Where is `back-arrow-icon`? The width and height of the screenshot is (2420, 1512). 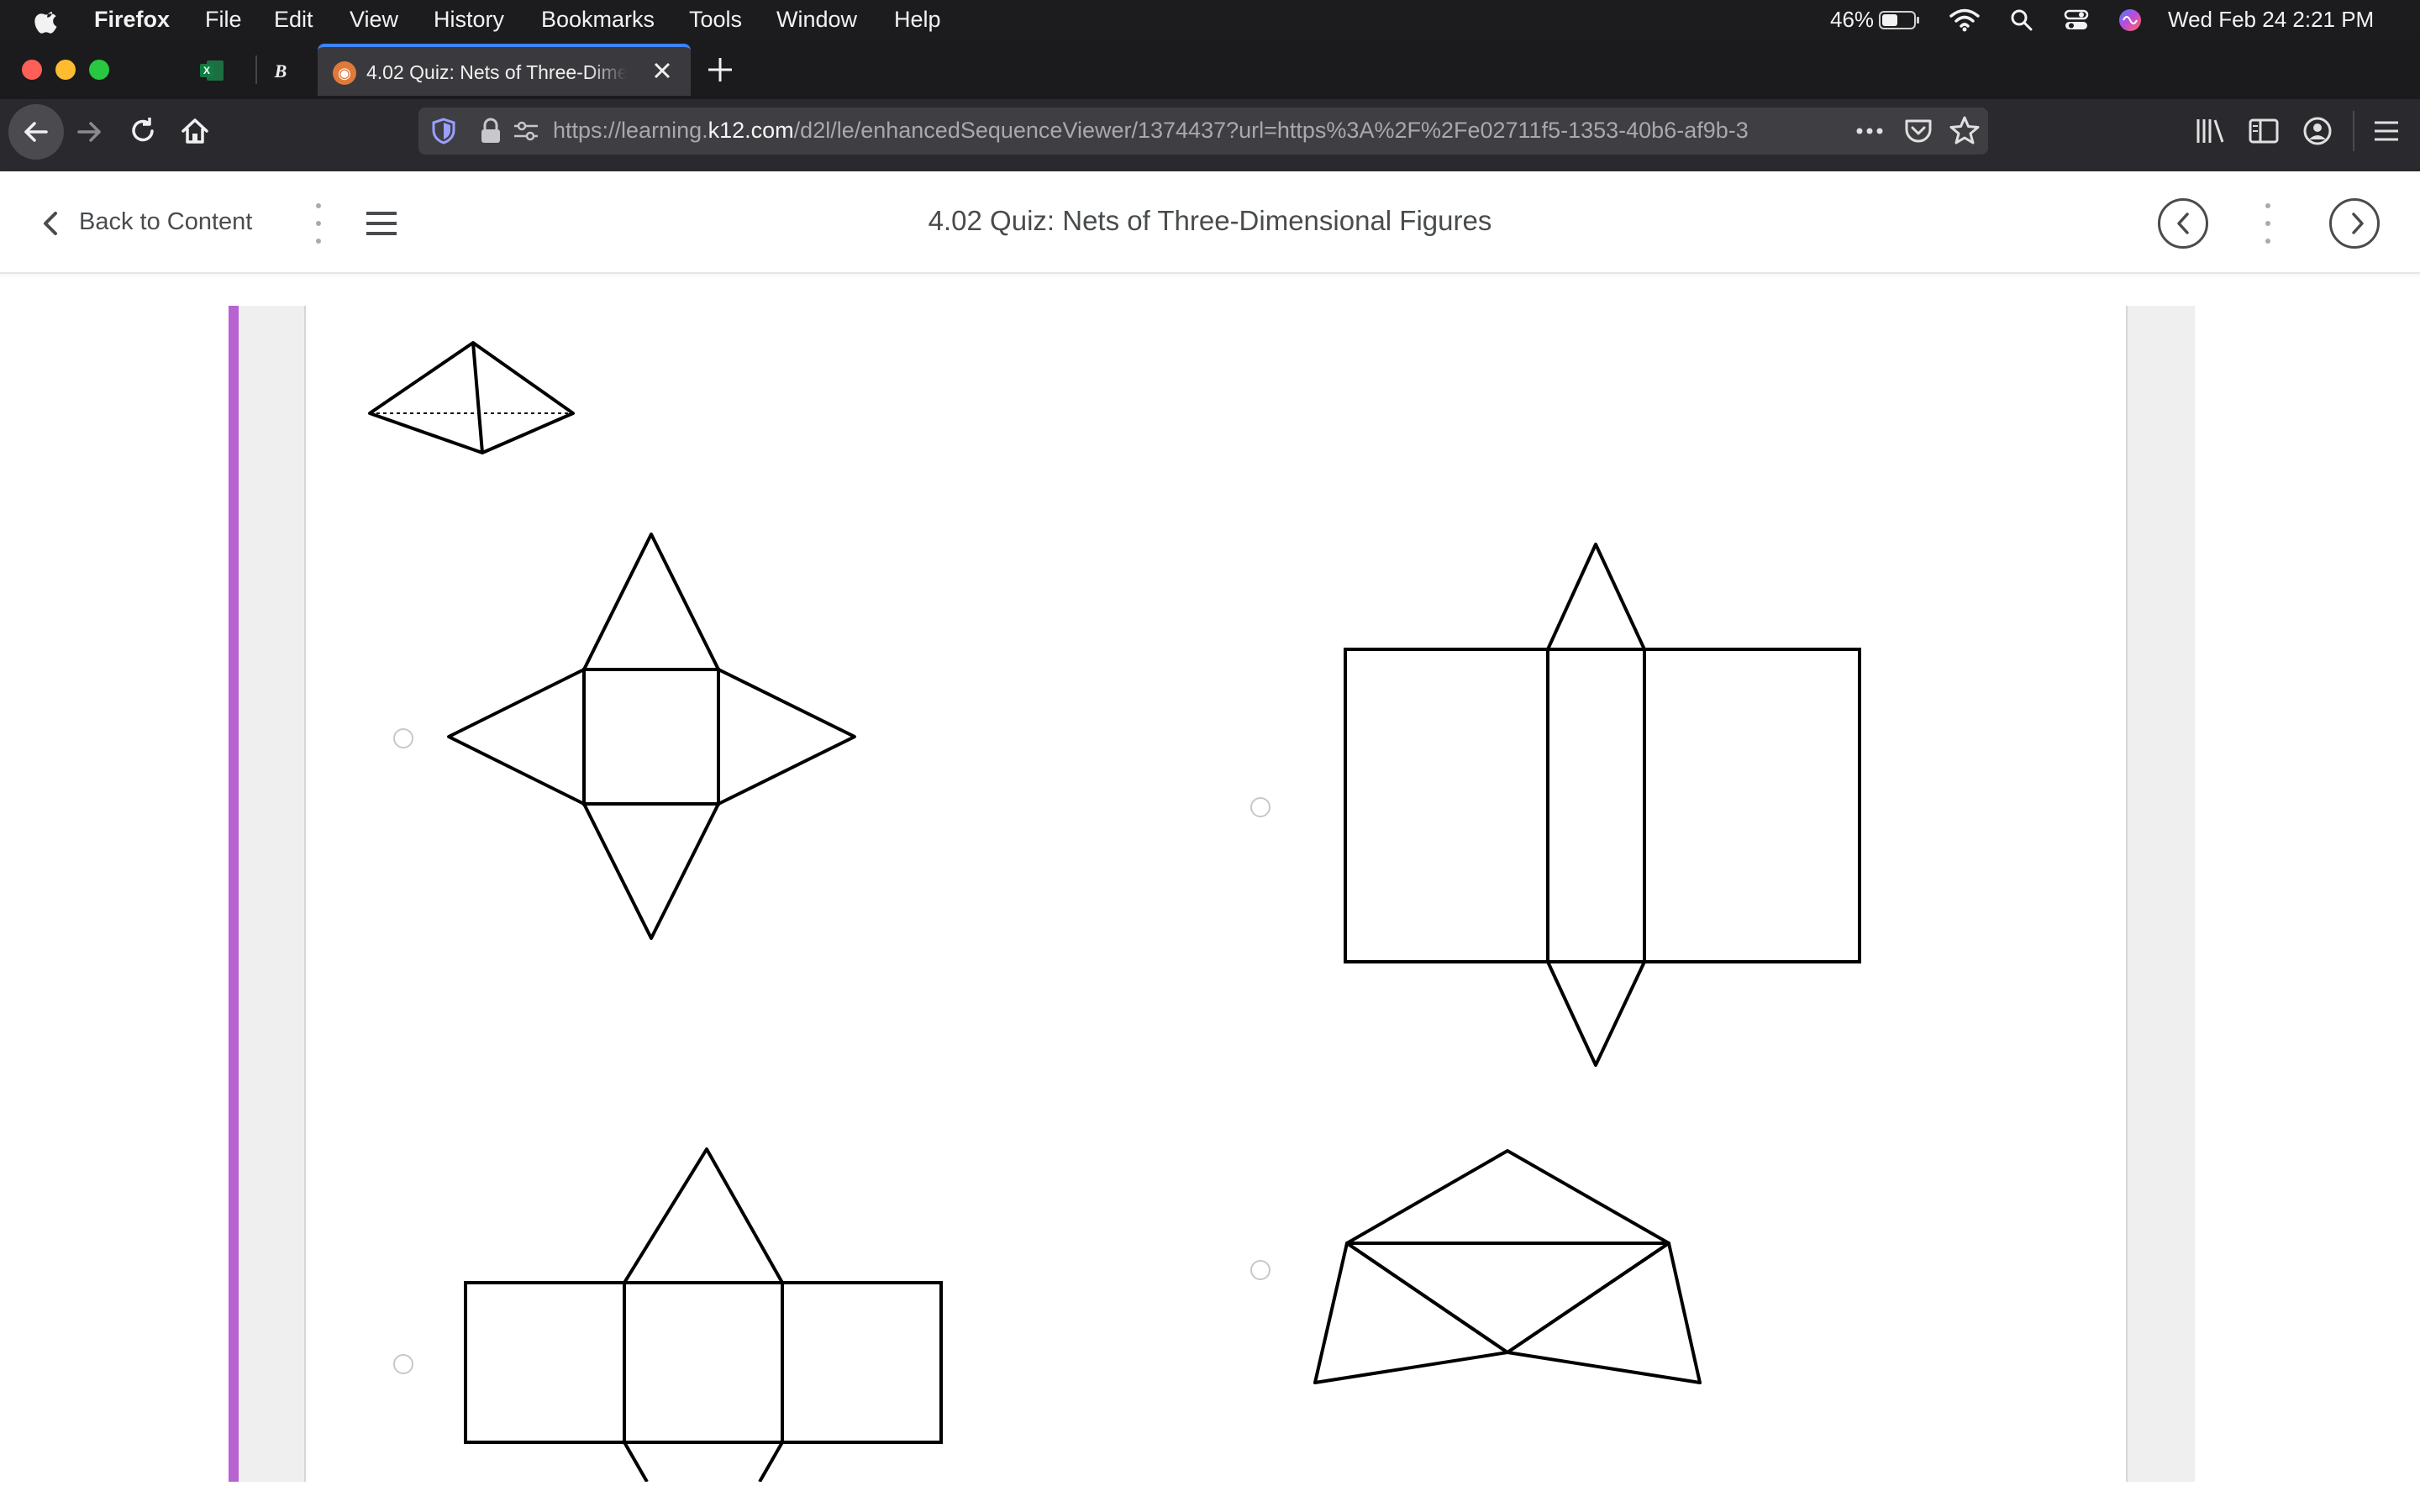 back-arrow-icon is located at coordinates (36, 132).